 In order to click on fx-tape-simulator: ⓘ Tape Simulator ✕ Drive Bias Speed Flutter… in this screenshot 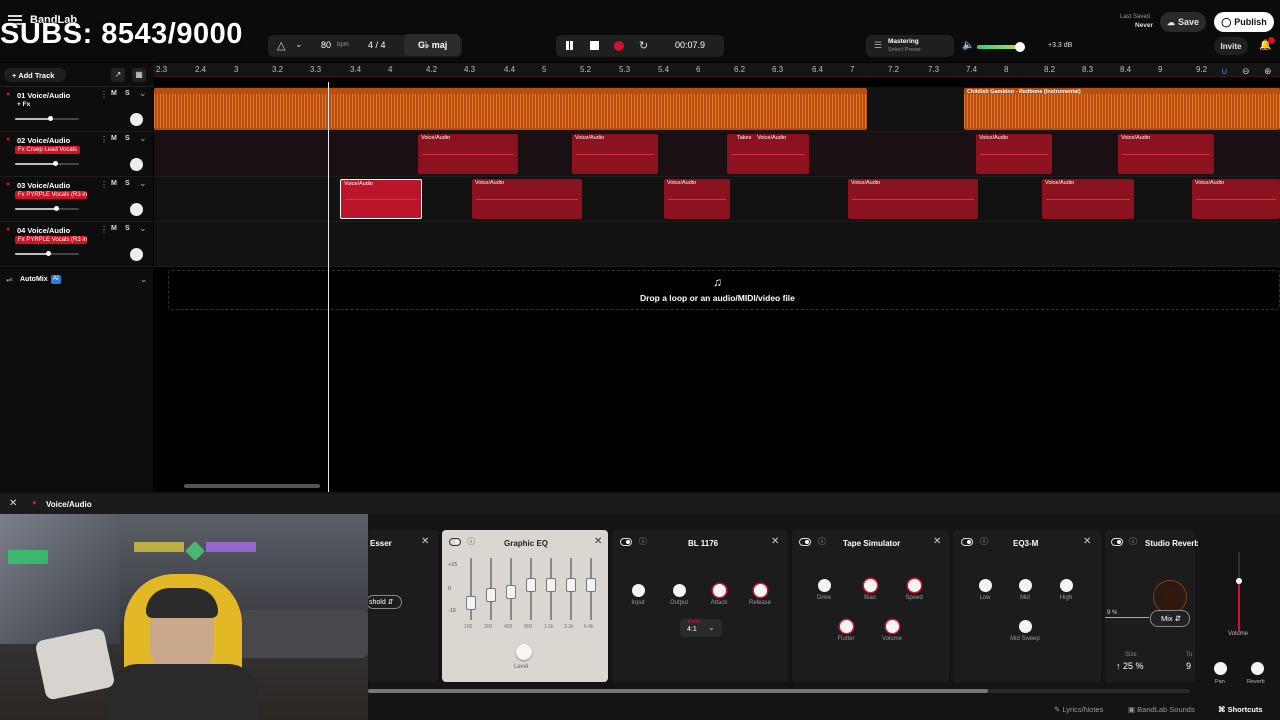, I will do `click(870, 606)`.